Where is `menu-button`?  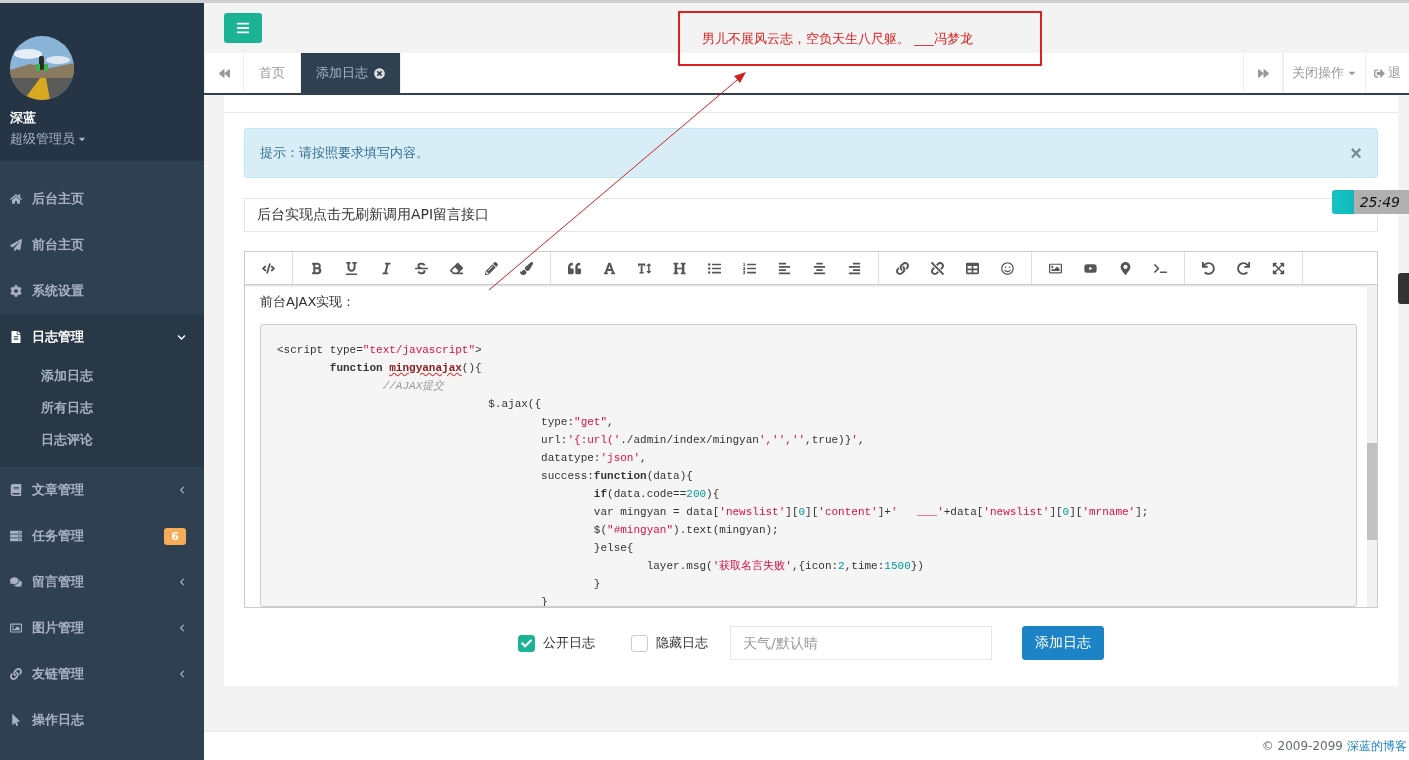 menu-button is located at coordinates (243, 28).